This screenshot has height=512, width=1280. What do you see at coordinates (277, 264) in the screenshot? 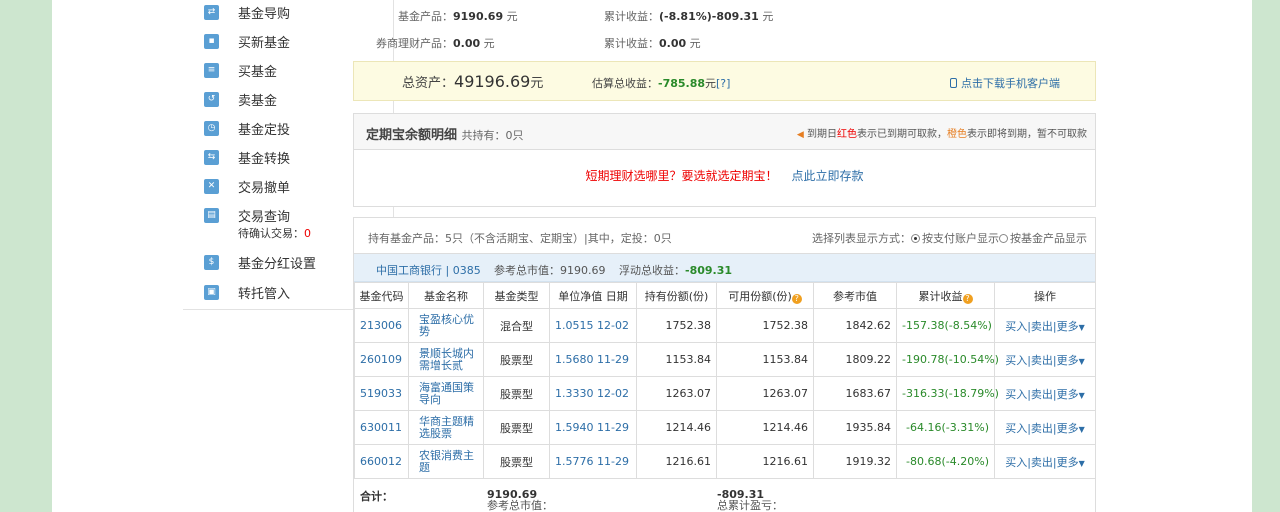
I see `sidebar-item-label: 基金分红设置` at bounding box center [277, 264].